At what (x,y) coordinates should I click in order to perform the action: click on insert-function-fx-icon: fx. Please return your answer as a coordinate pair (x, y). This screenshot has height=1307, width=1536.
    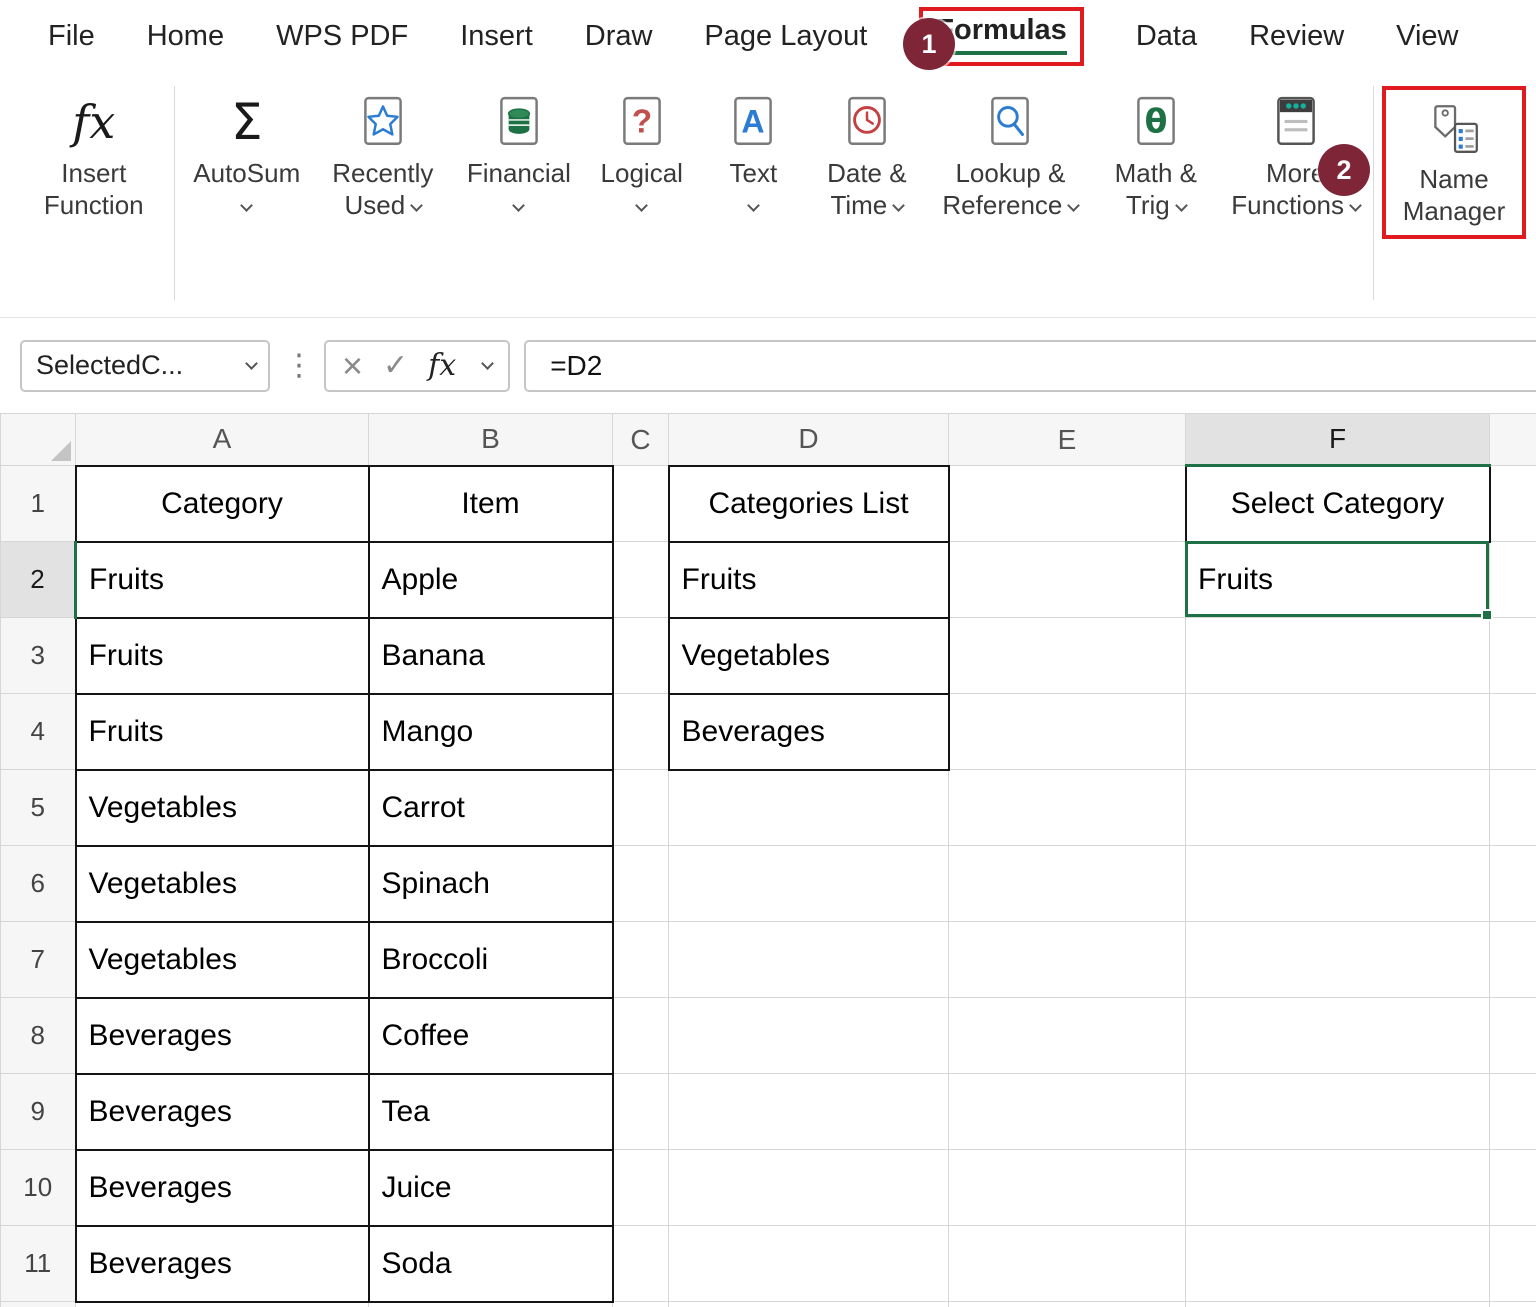
    Looking at the image, I should click on (442, 365).